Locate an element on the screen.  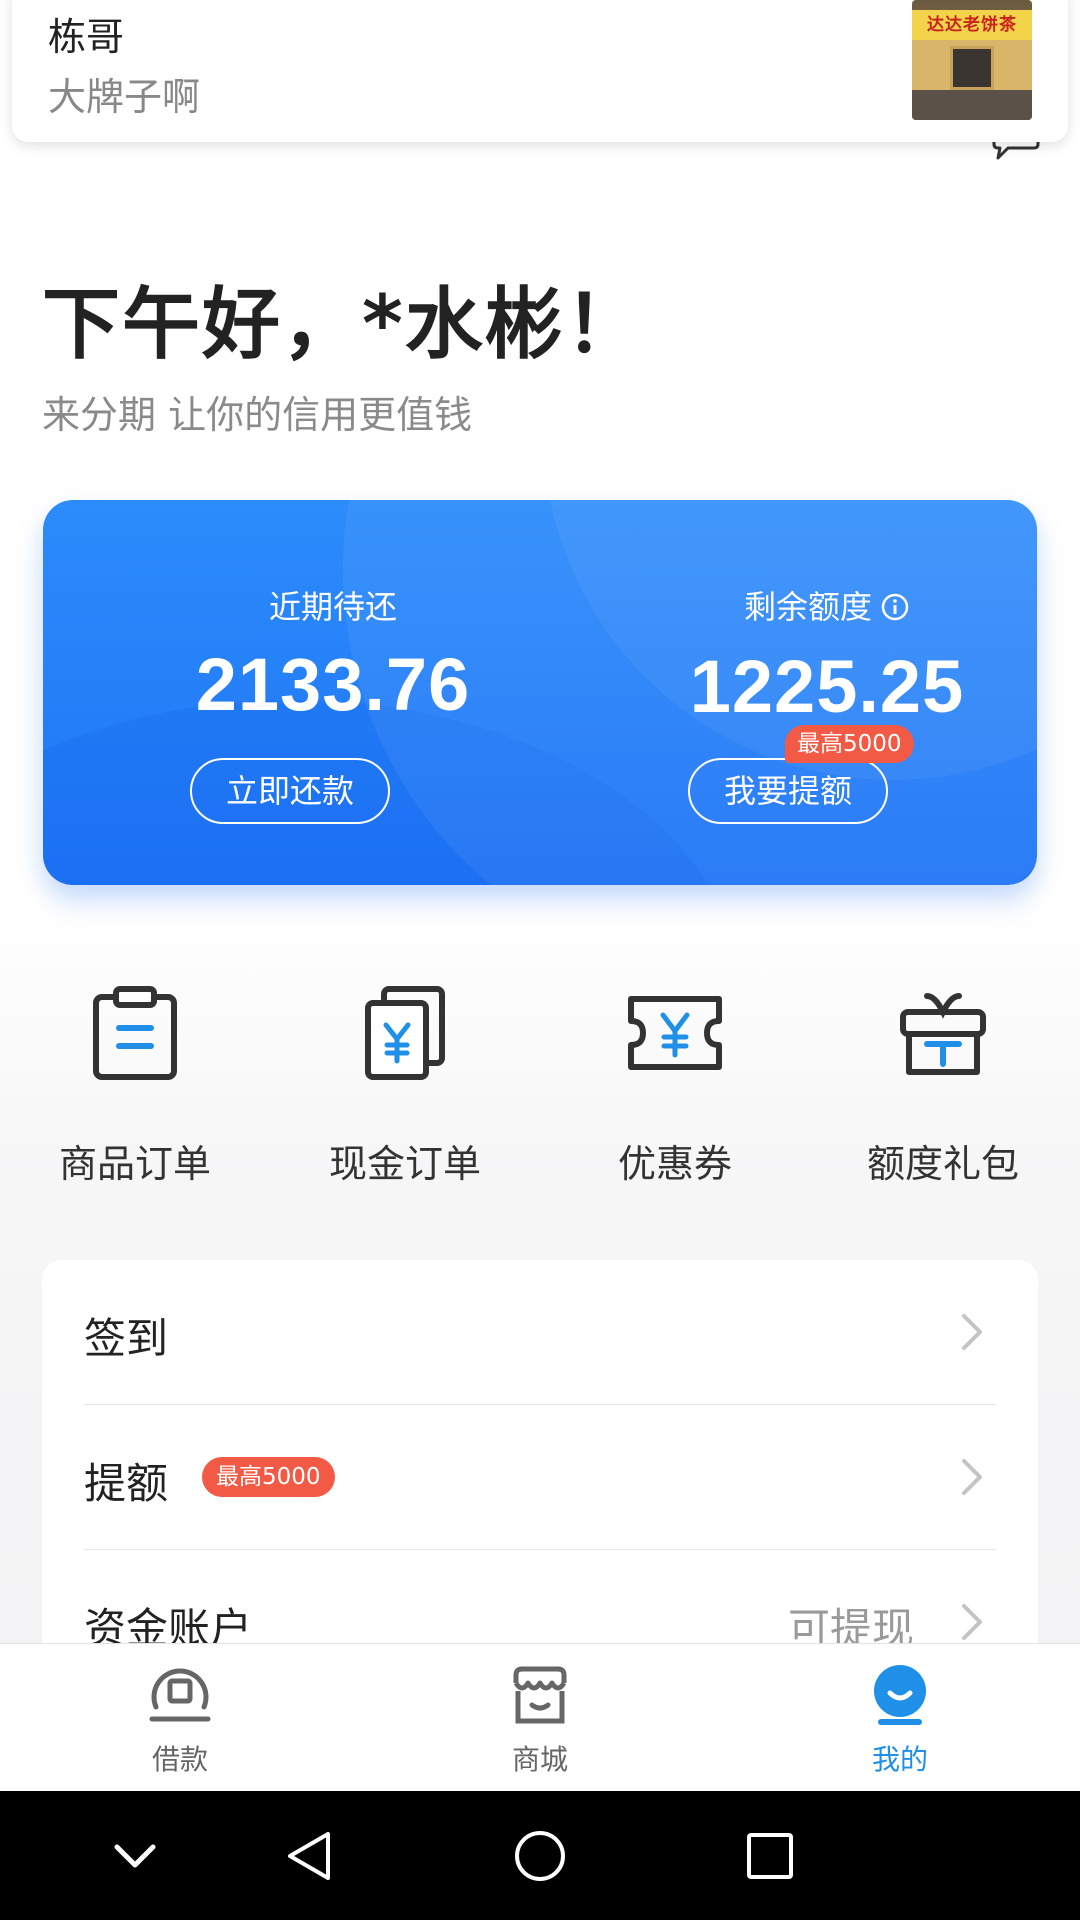
limit-label-row: 剩余额度 is located at coordinates (827, 606).